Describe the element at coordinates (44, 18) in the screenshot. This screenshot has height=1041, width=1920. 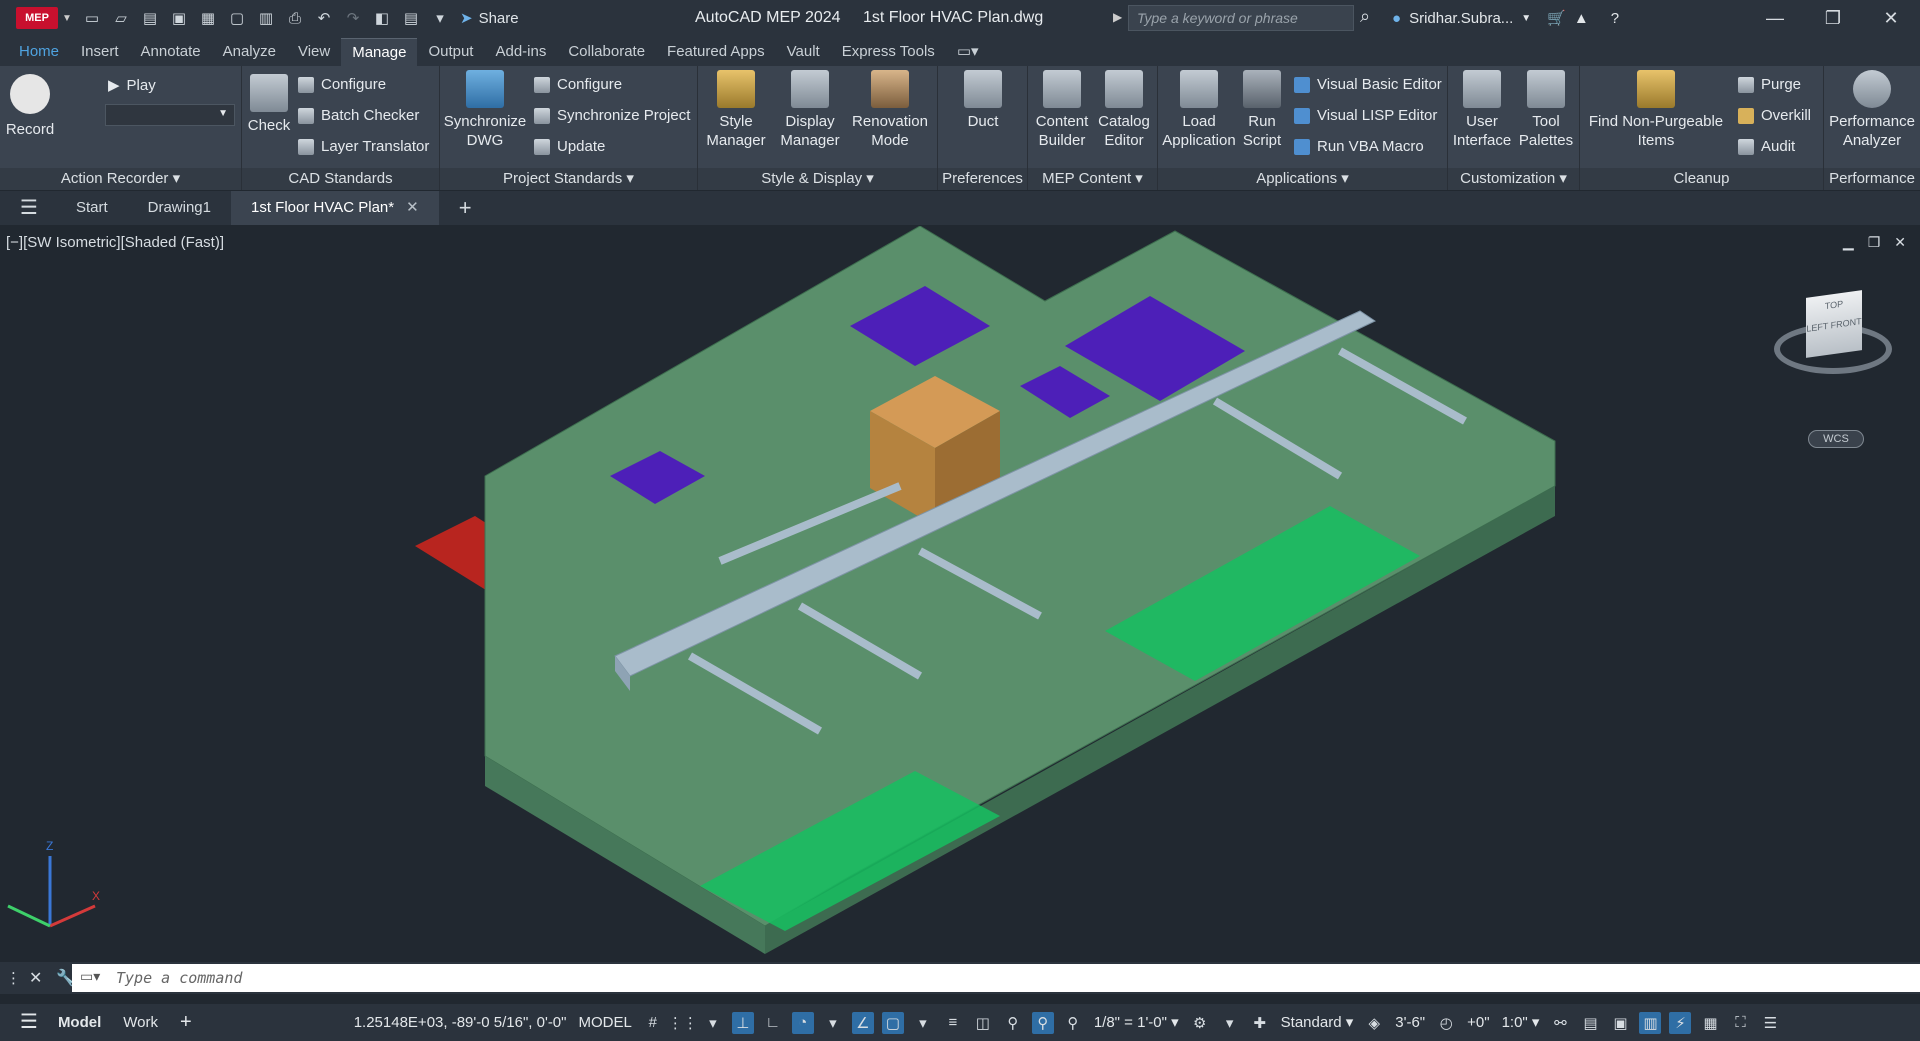
I see `application-menu-button: MEP ▼` at that location.